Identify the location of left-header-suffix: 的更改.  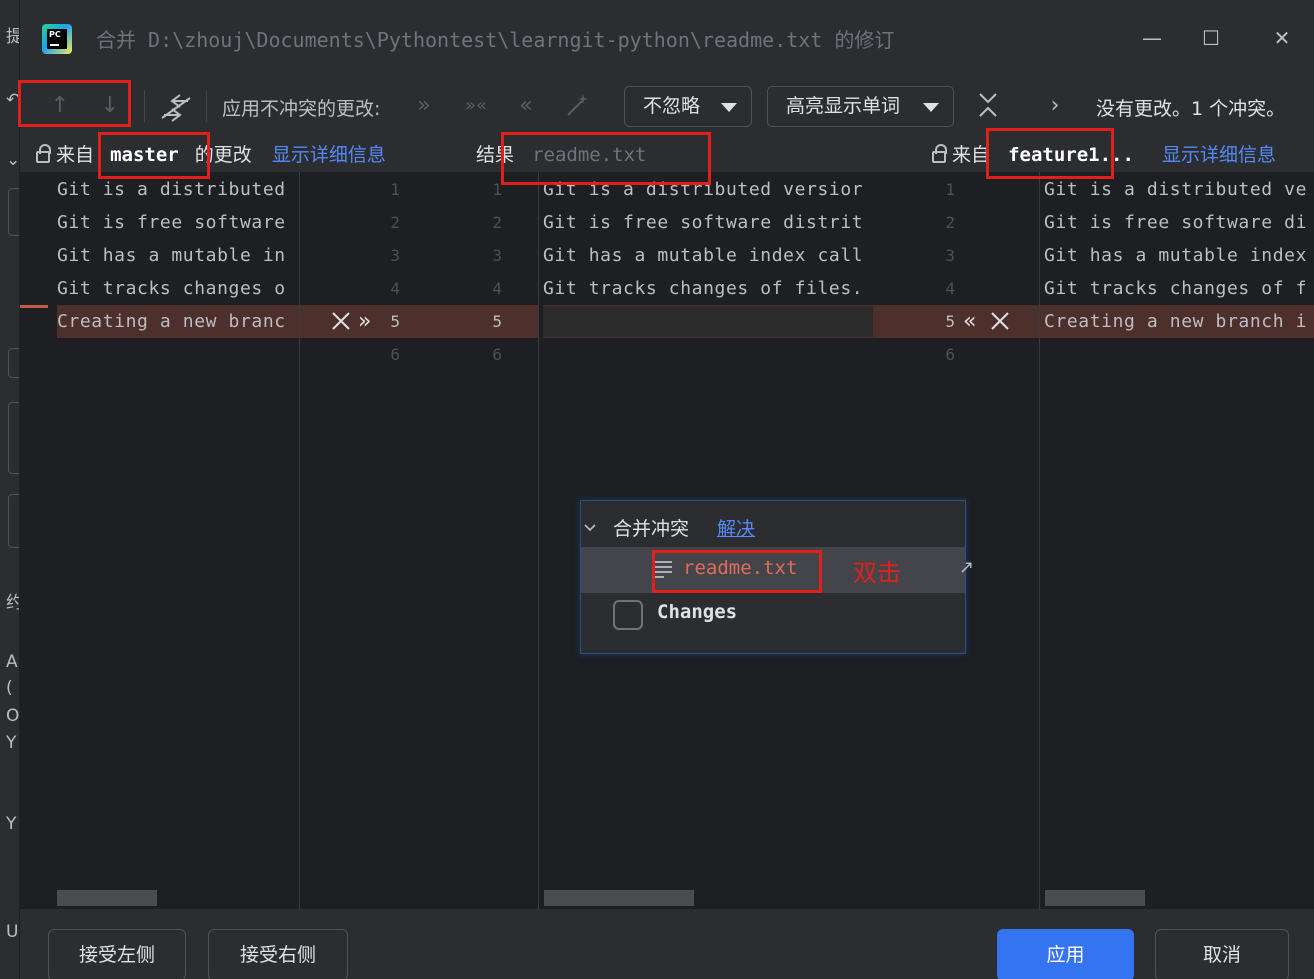
(223, 155).